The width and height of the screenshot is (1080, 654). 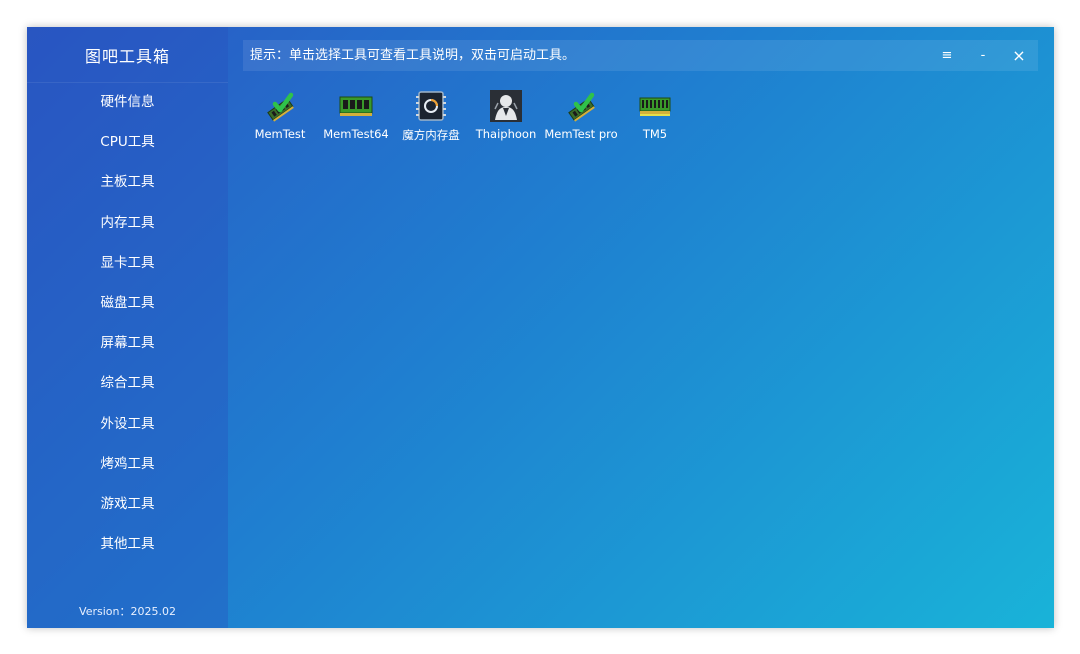 What do you see at coordinates (127, 509) in the screenshot?
I see `sidebar-item-game-tools: 游戏工具` at bounding box center [127, 509].